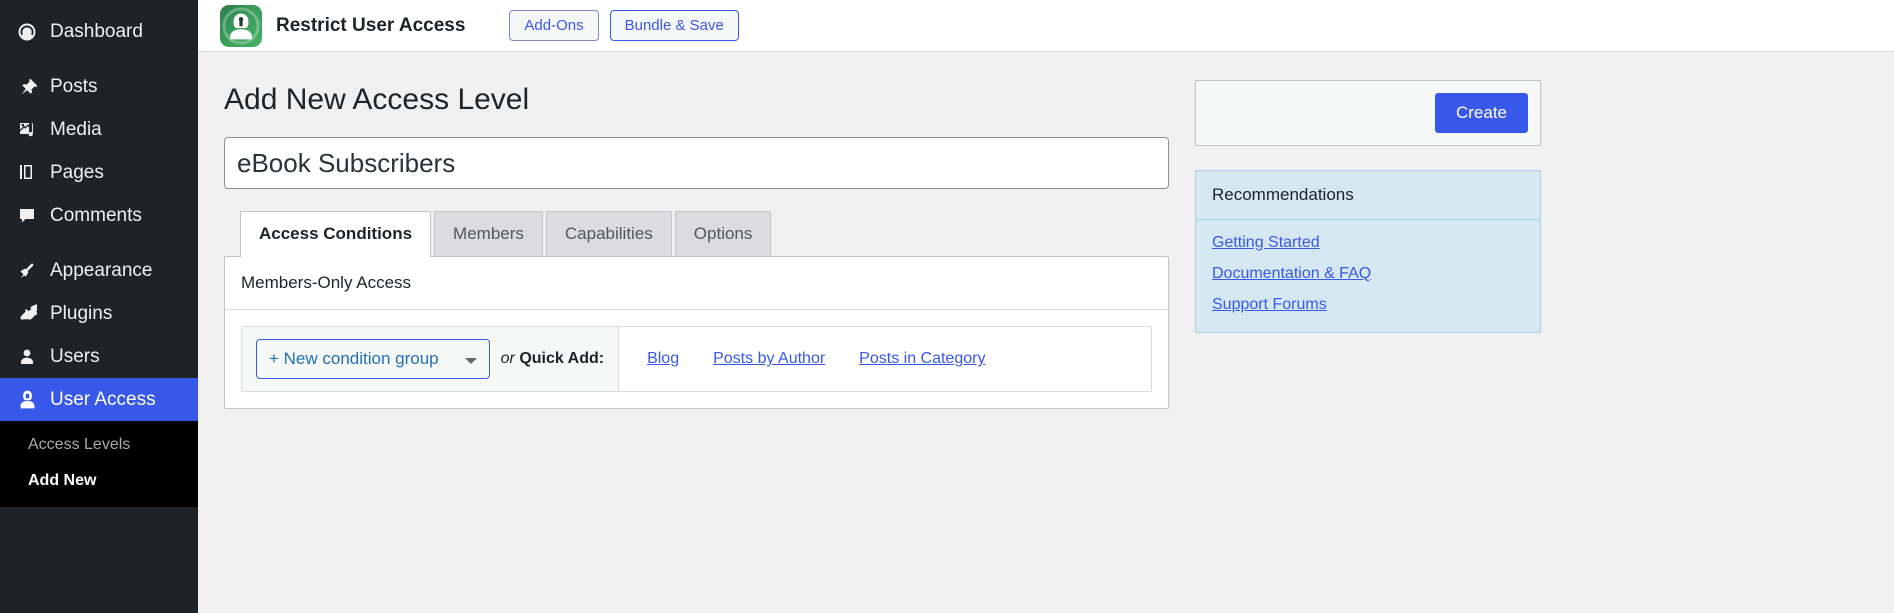 This screenshot has height=613, width=1894. I want to click on quick-link-posts-by-author: Posts by Author, so click(769, 359).